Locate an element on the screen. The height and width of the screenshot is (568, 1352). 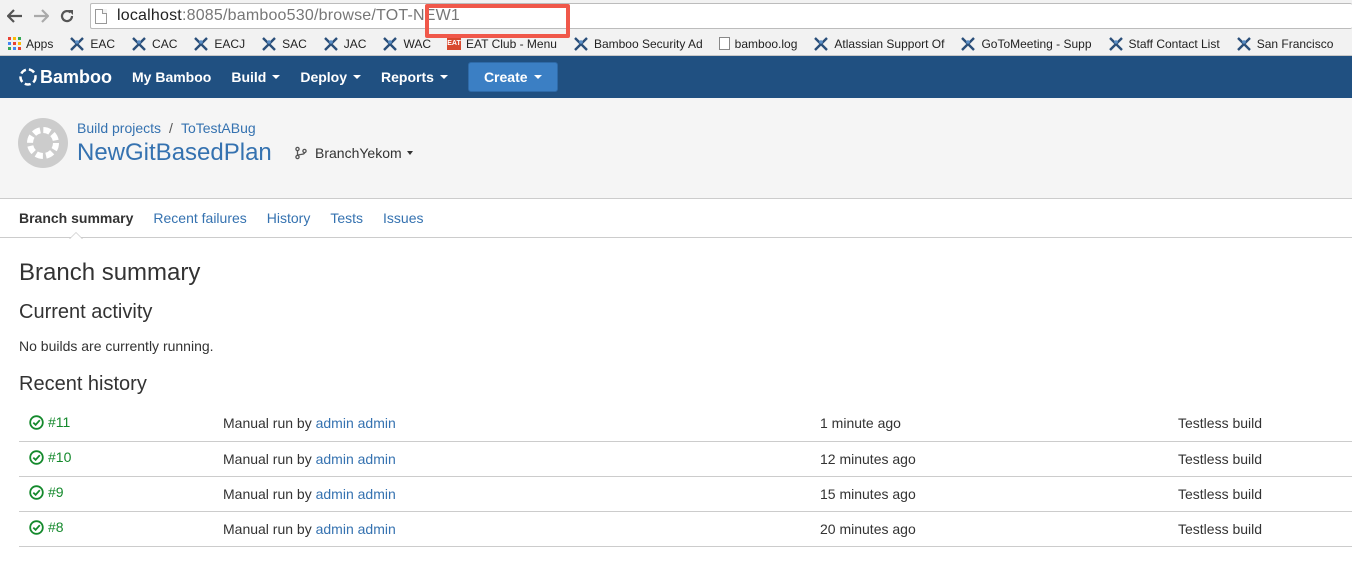
time-cell: 1 minute ago is located at coordinates (999, 424).